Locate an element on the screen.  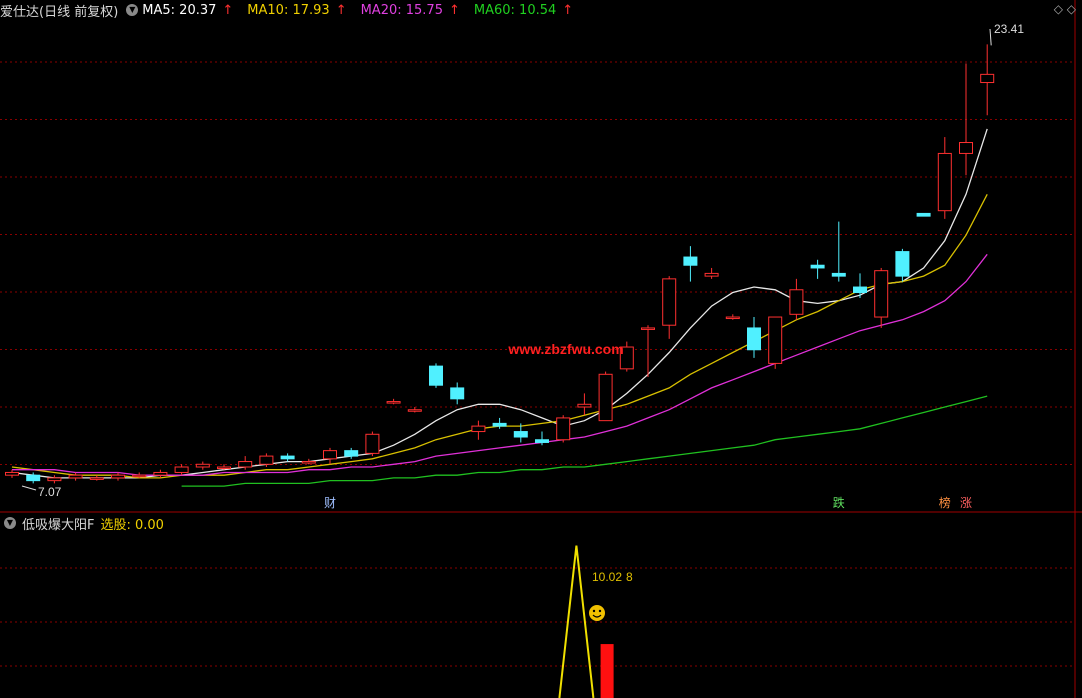
sub-grid is located at coordinates (537, 617).